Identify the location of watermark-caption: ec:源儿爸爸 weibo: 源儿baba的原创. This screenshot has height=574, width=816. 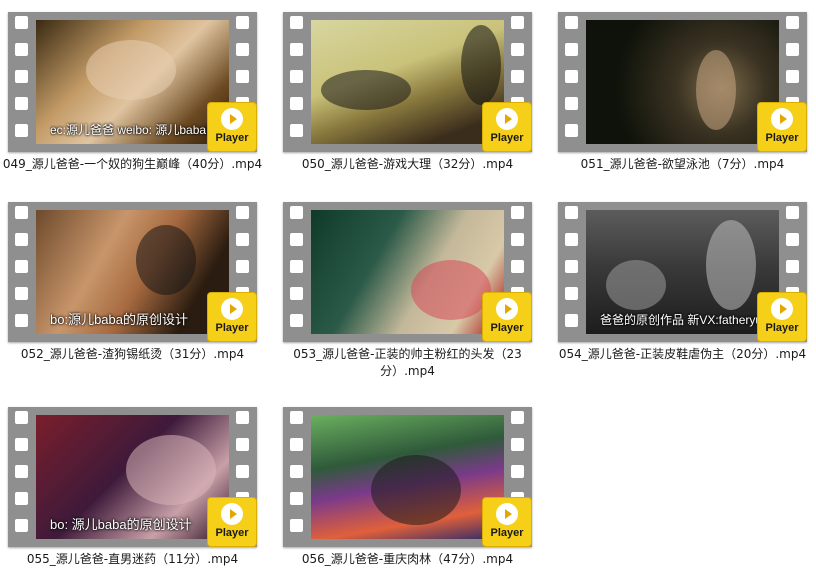
(134, 130).